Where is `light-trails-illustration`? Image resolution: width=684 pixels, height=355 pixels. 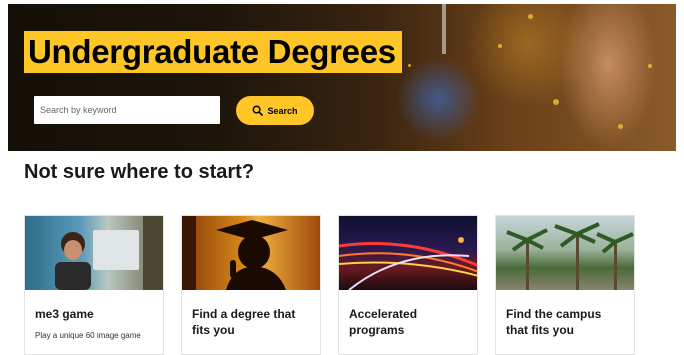 light-trails-illustration is located at coordinates (408, 263).